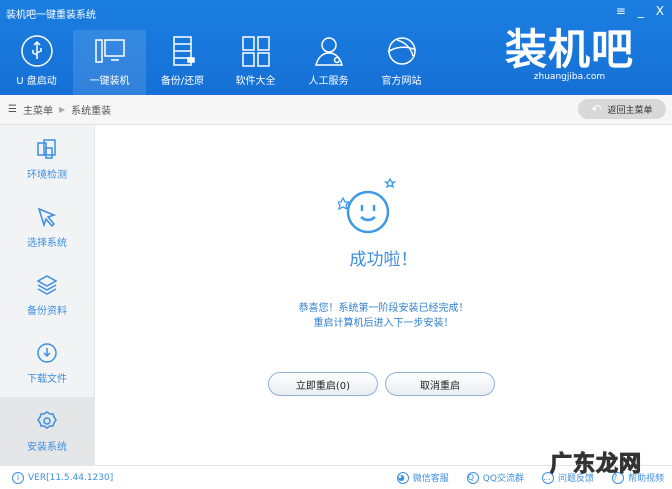 The image size is (672, 489). I want to click on close-button: X, so click(660, 11).